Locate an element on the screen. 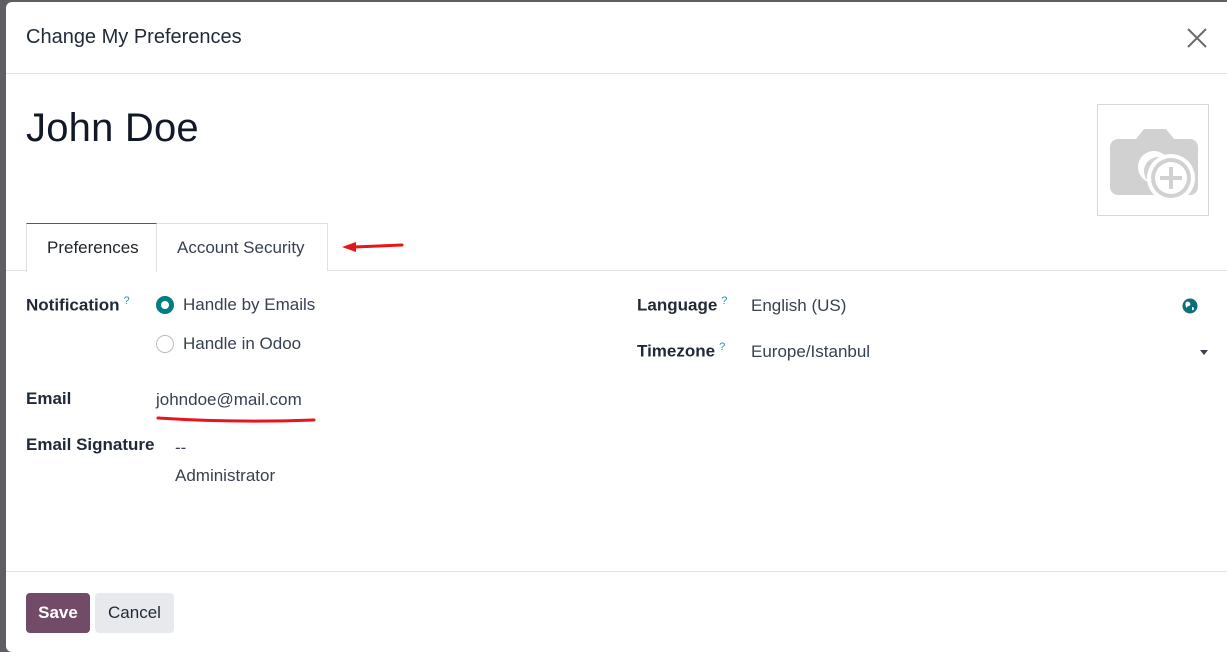 This screenshot has width=1227, height=652. radio-label: Handle by Emails is located at coordinates (249, 304).